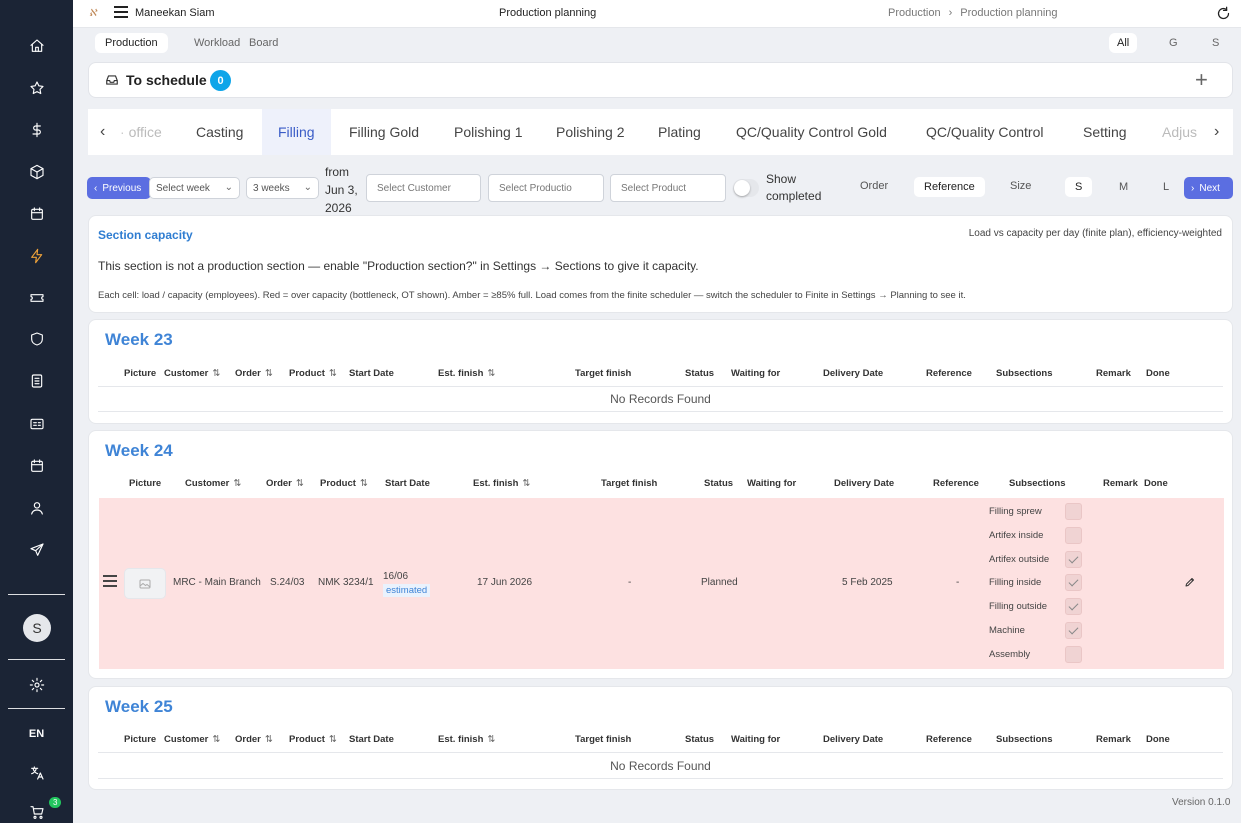 The width and height of the screenshot is (1241, 823). What do you see at coordinates (37, 88) in the screenshot?
I see `star-icon` at bounding box center [37, 88].